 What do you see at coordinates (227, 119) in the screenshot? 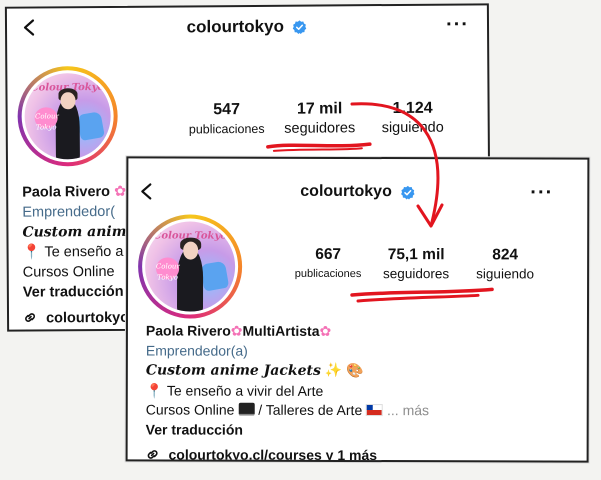
I see `stat-posts: 547 publicaciones` at bounding box center [227, 119].